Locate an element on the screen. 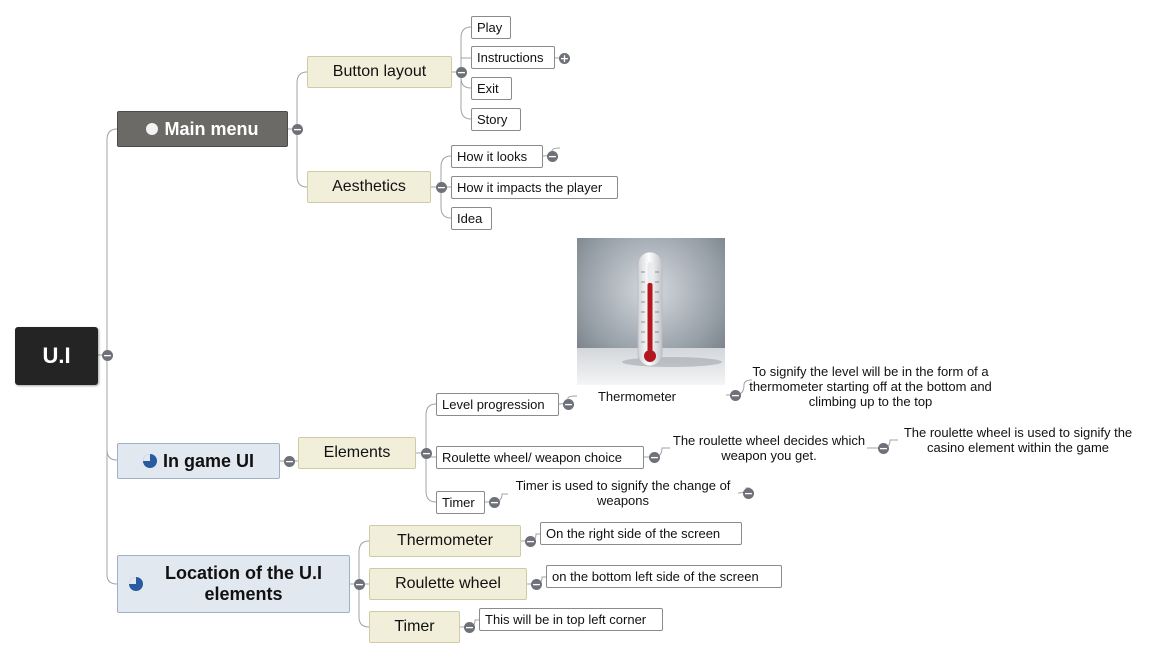 The height and width of the screenshot is (658, 1156). leaf-timer: Timer is located at coordinates (460, 502).